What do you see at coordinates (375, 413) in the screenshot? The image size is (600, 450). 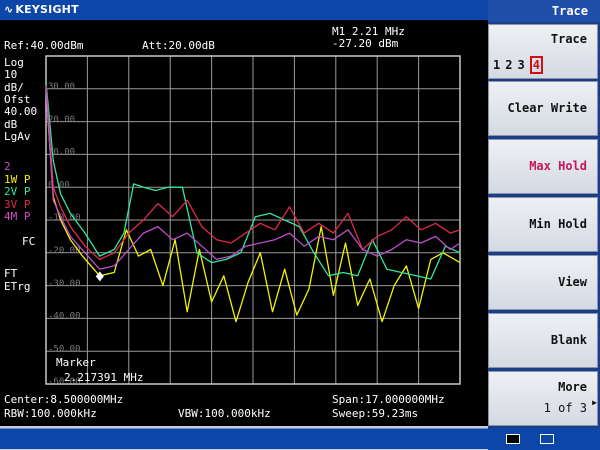 I see `sweep-time: Sweep:59.23ms` at bounding box center [375, 413].